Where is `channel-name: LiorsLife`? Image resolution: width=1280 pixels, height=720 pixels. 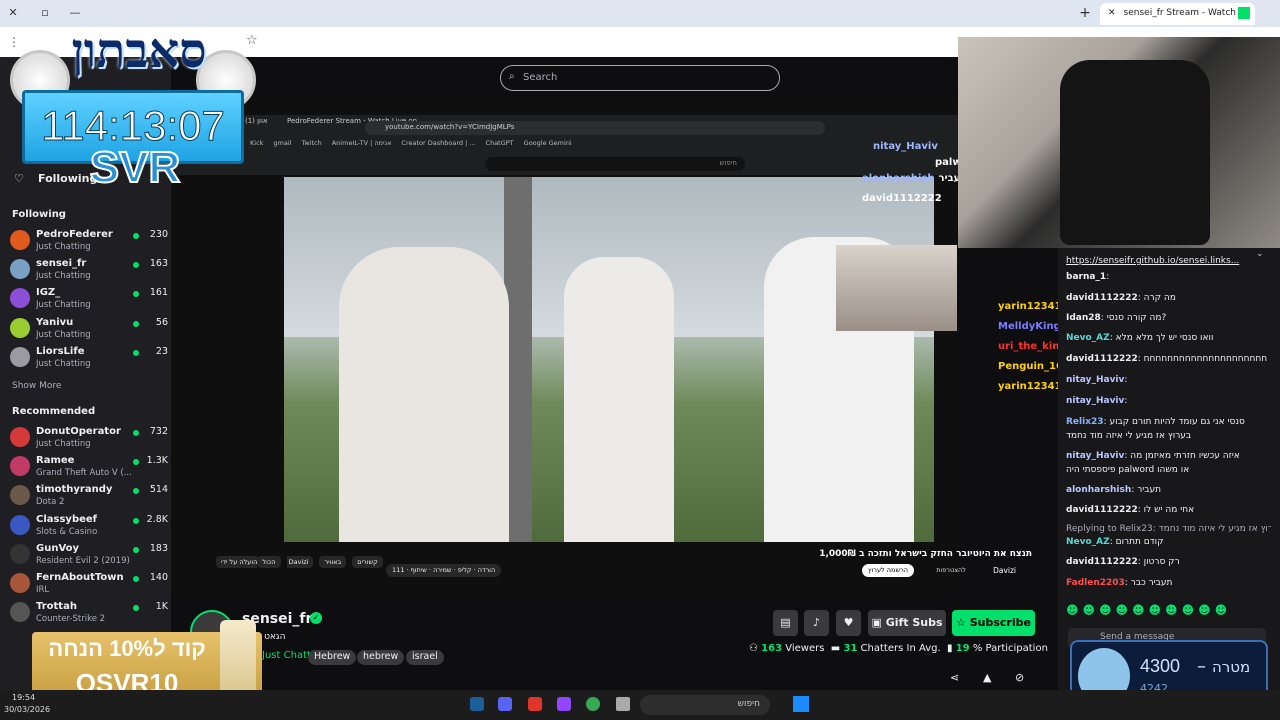
channel-name: LiorsLife is located at coordinates (60, 351).